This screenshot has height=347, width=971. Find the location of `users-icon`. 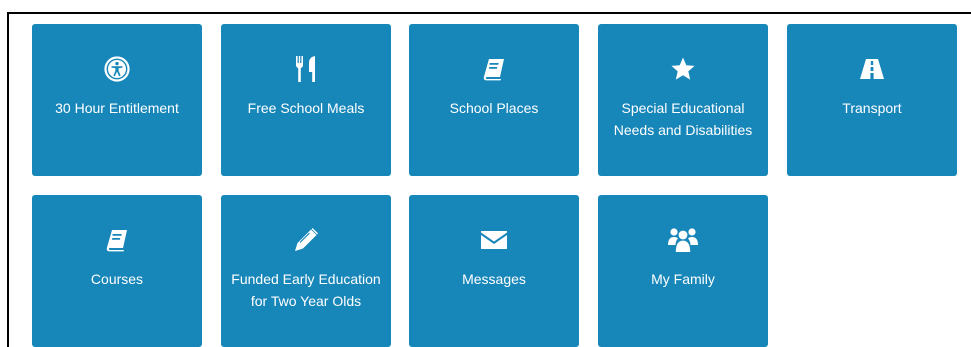

users-icon is located at coordinates (683, 240).